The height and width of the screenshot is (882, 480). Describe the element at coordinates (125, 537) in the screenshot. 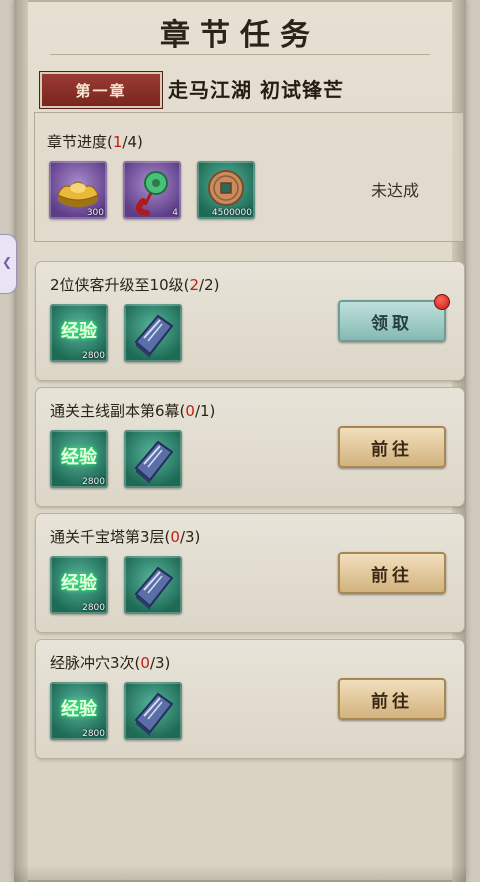

I see `task-label: 通关千宝塔第3层(0/3)` at that location.